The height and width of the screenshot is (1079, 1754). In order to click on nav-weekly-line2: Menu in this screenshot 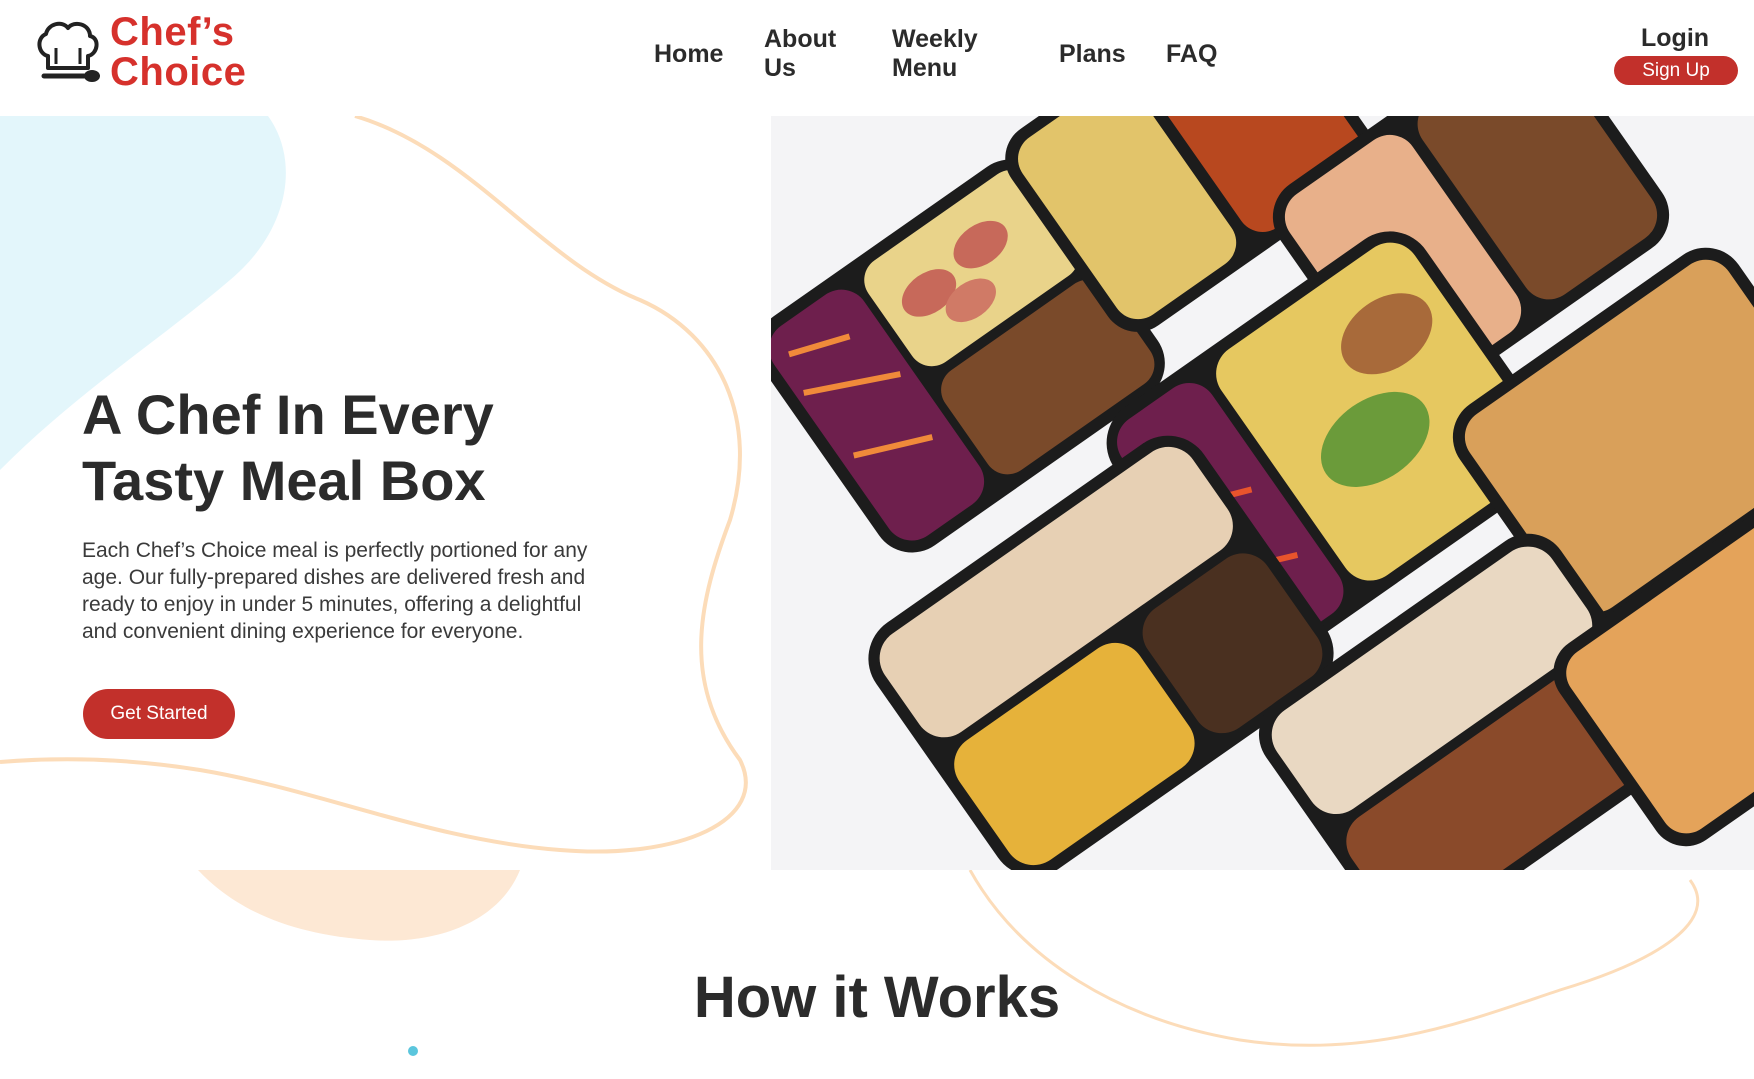, I will do `click(925, 68)`.